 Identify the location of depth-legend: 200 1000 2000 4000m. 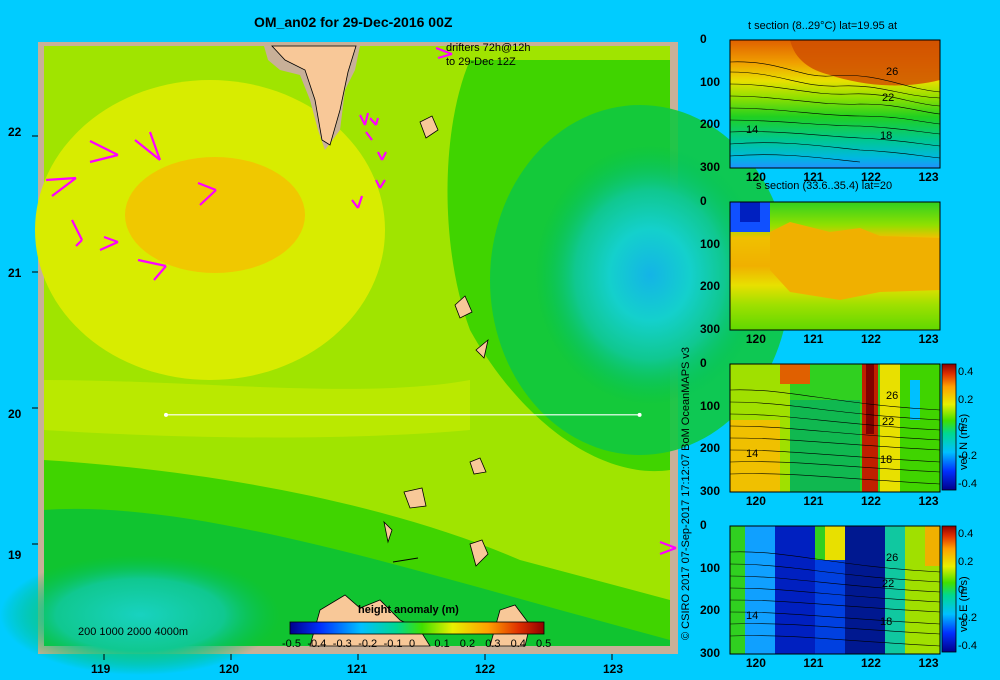
(133, 632).